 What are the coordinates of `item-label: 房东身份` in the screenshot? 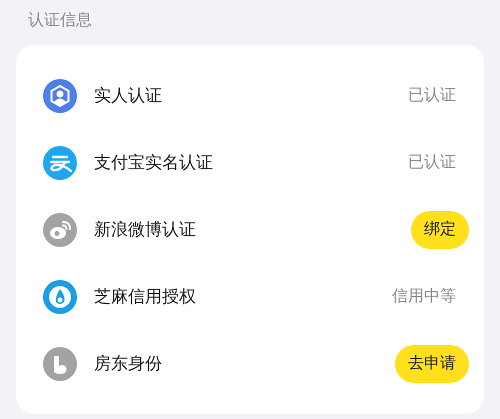 It's located at (128, 364).